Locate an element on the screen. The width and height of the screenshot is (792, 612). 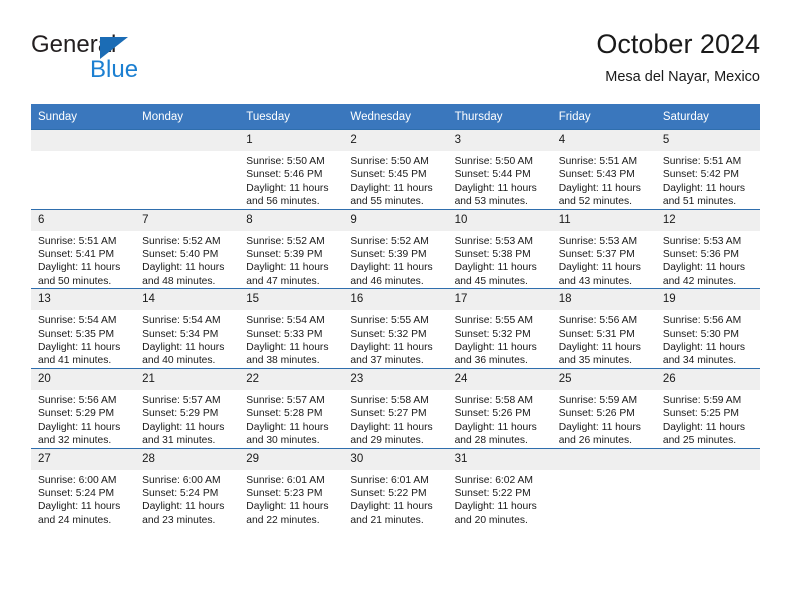
sunset-text: Sunset: 5:23 PM is located at coordinates (284, 493).